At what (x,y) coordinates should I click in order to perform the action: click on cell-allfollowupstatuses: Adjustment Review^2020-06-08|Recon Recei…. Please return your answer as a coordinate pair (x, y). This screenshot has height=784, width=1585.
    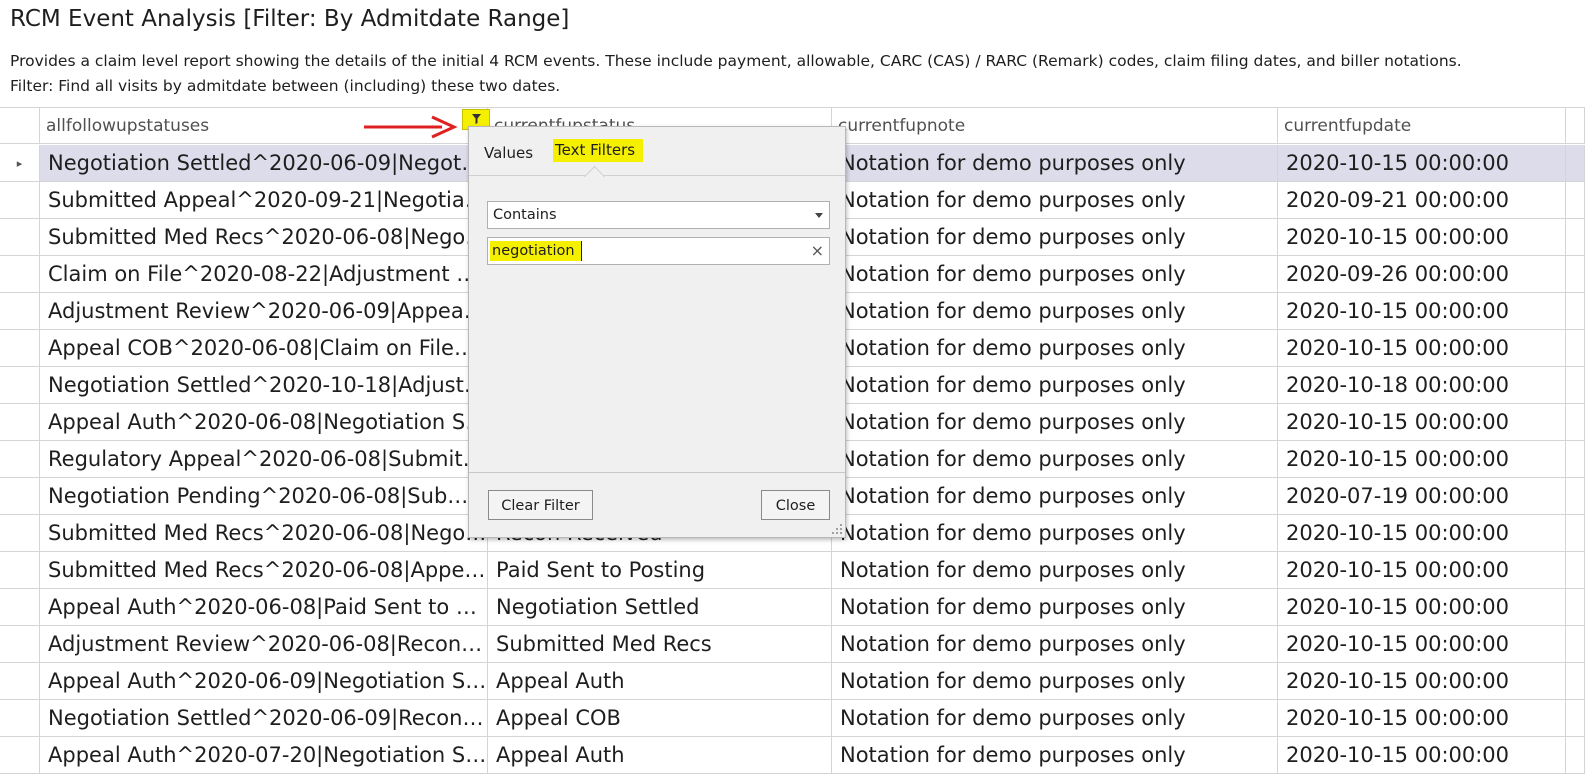
    Looking at the image, I should click on (264, 644).